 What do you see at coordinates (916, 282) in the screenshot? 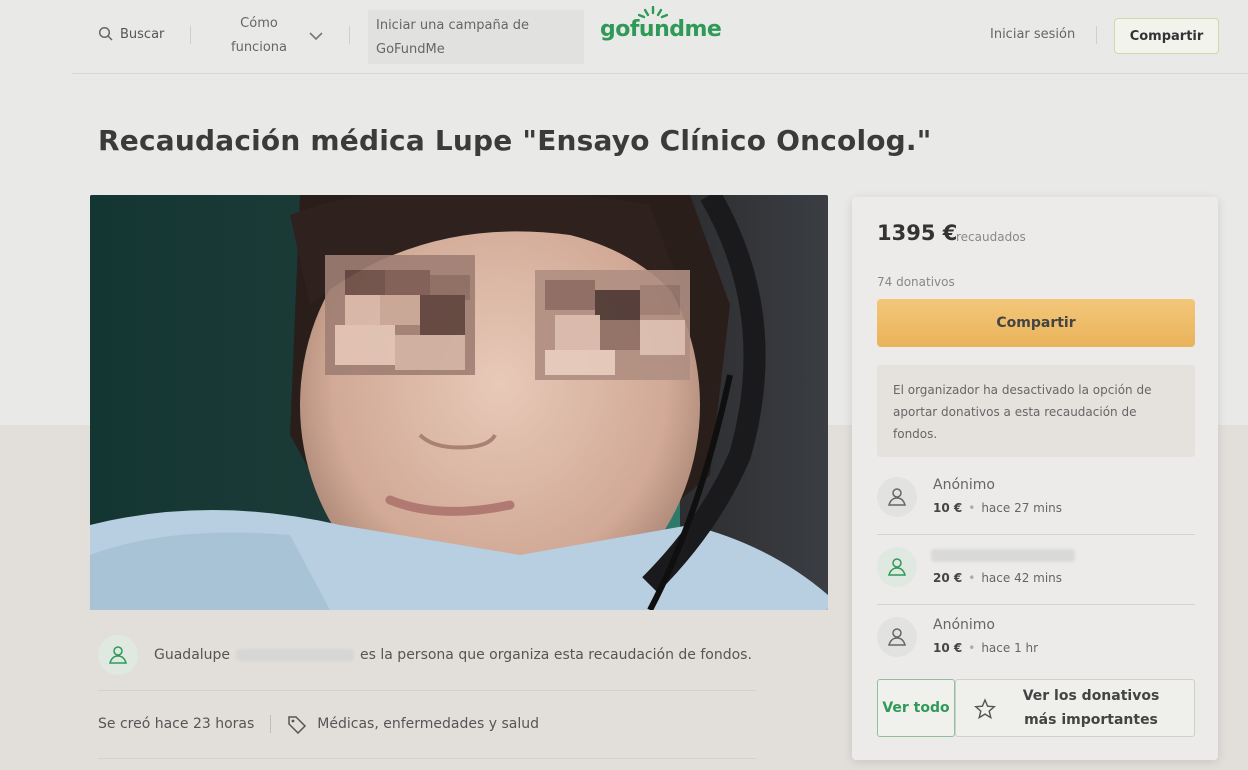
I see `donations-count: 74 donativos` at bounding box center [916, 282].